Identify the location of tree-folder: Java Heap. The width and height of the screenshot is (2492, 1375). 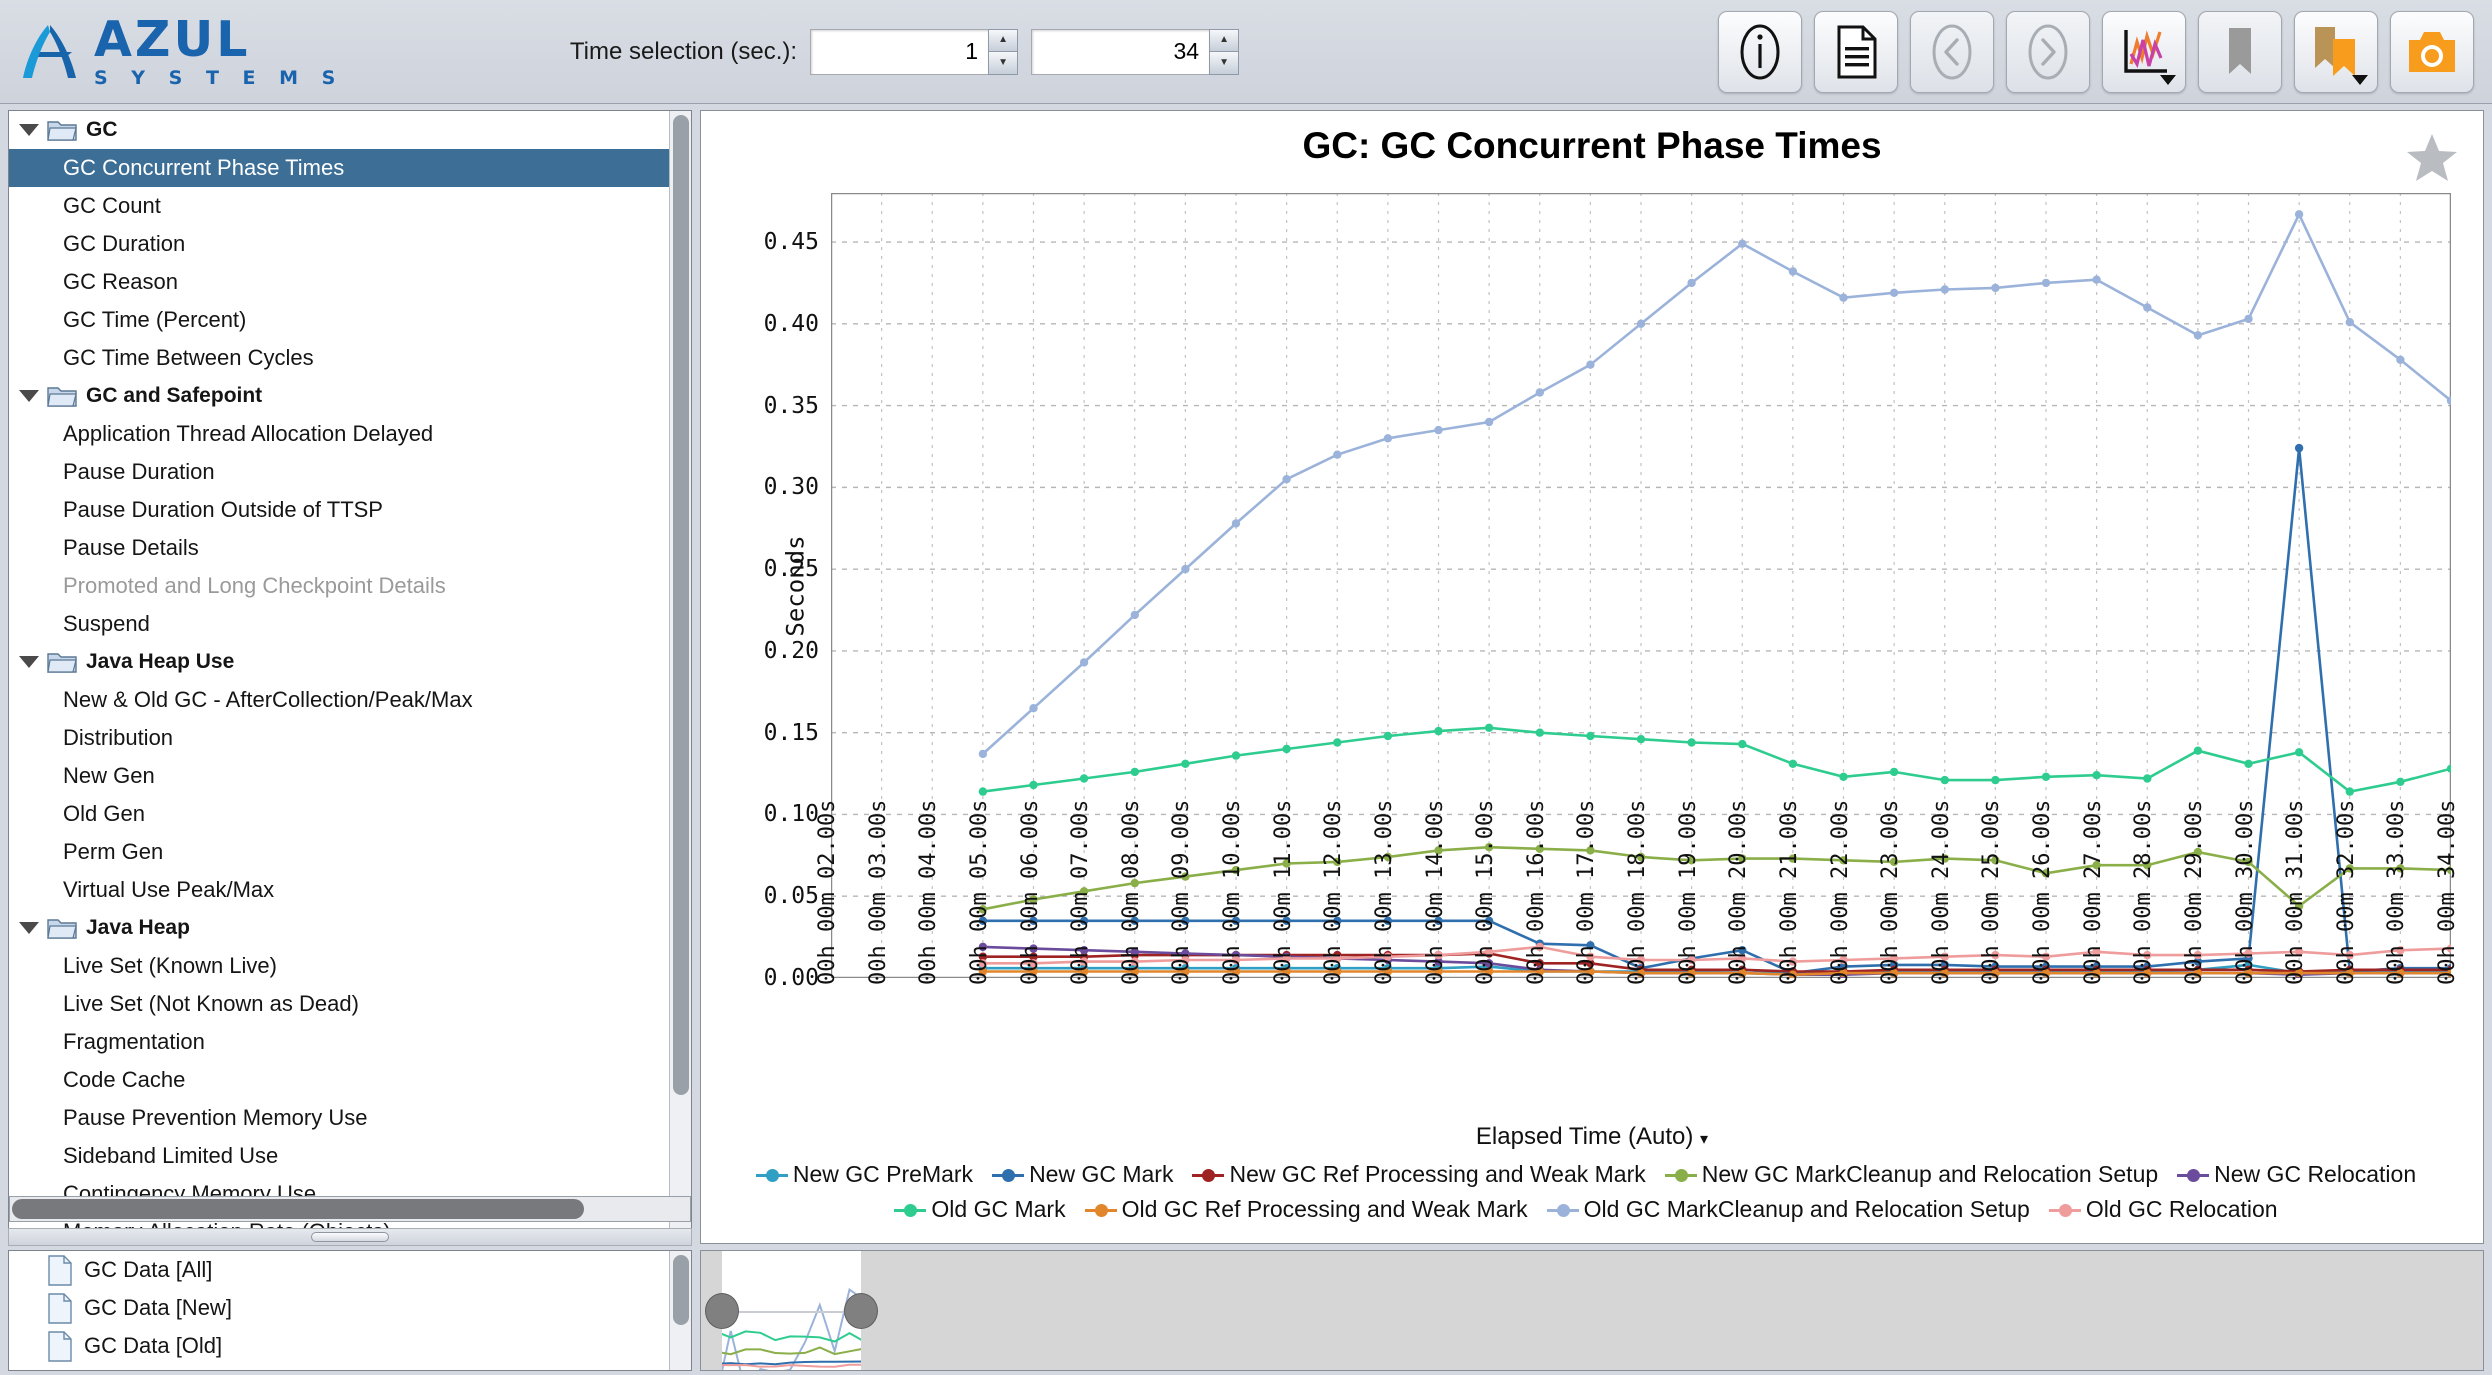
(350, 928).